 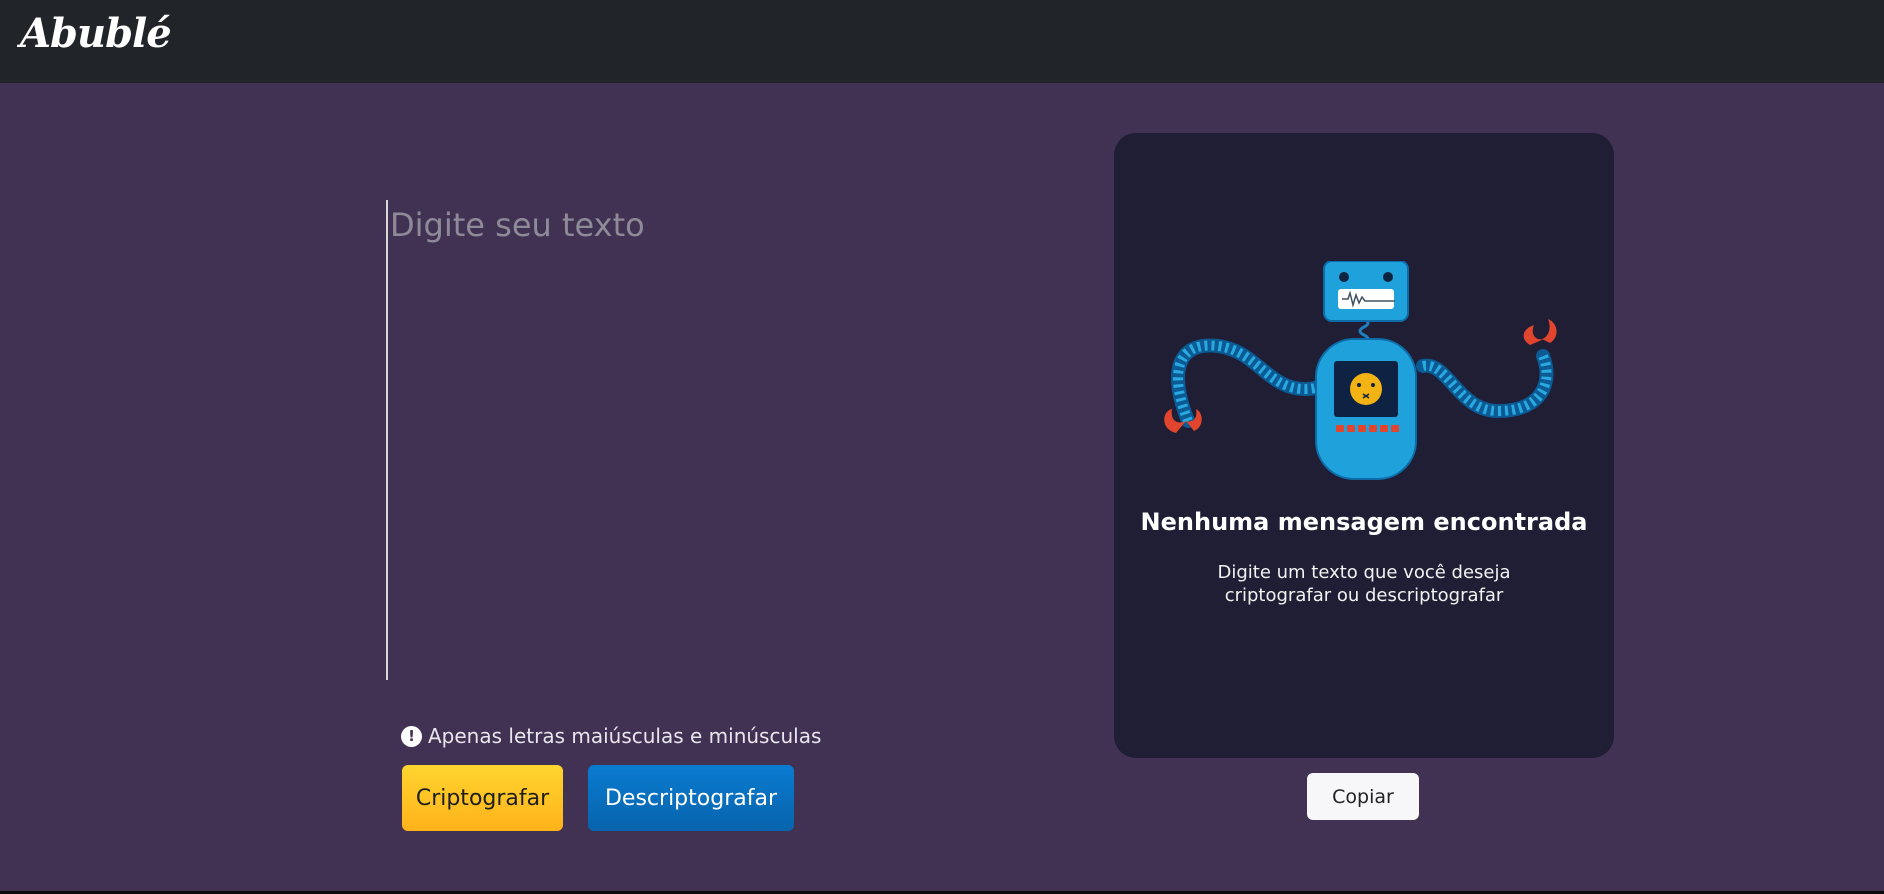 I want to click on decrypt-button: Descriptografar, so click(x=691, y=798).